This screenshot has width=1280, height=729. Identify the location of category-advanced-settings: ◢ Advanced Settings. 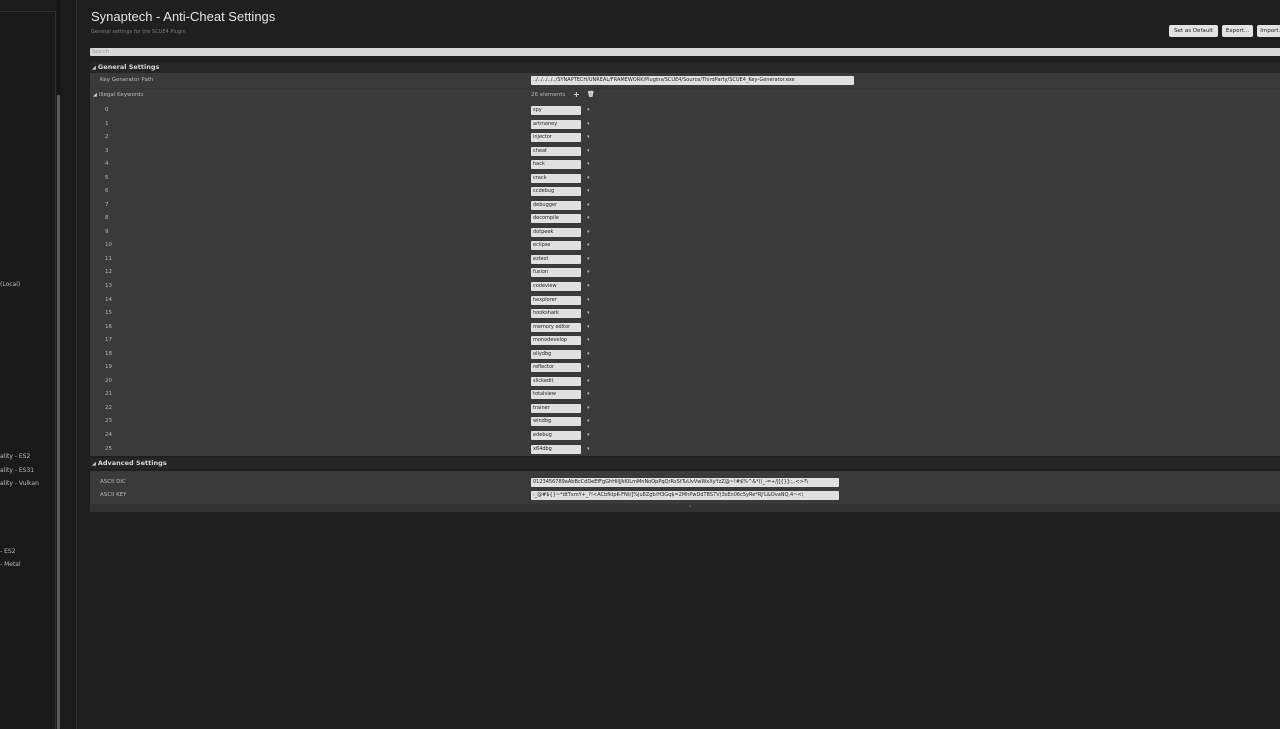
(685, 463).